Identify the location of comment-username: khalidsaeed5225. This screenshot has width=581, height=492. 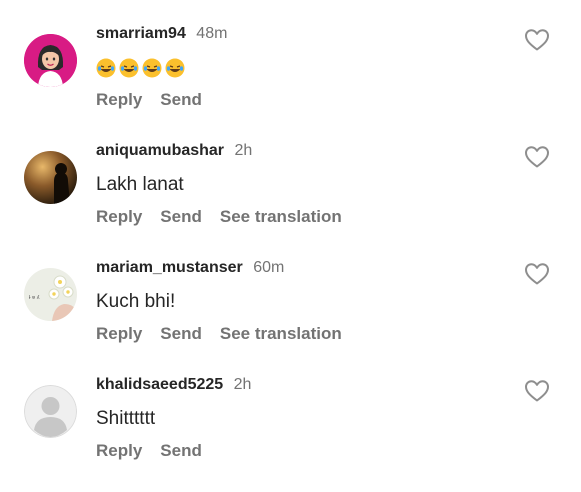
(159, 384).